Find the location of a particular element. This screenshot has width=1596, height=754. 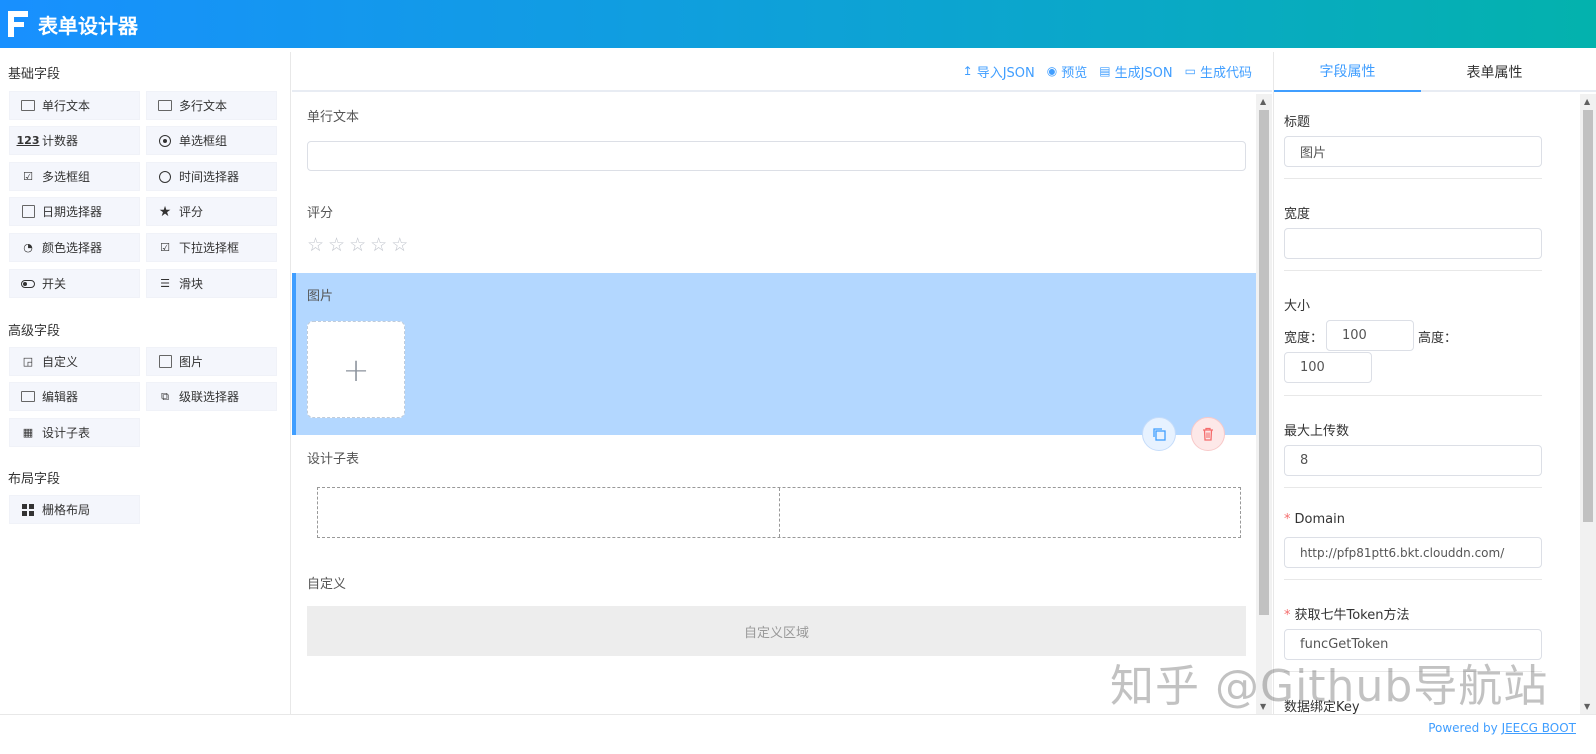

comp-custom: ◲ 自定义 is located at coordinates (74, 361).